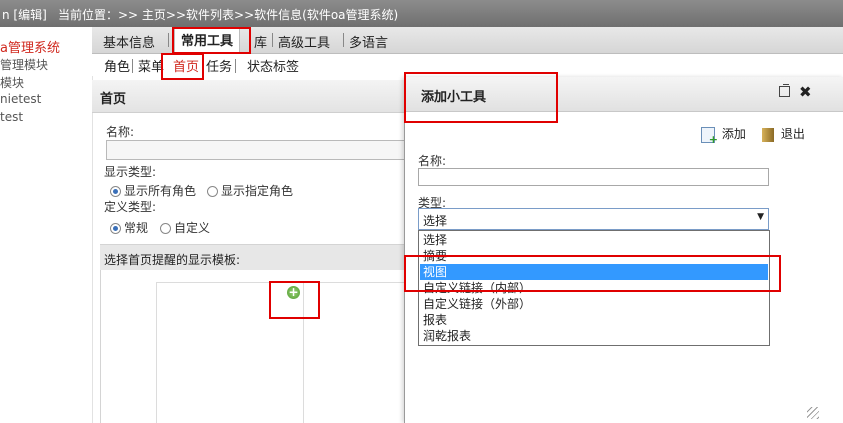 Image resolution: width=843 pixels, height=423 pixels. What do you see at coordinates (156, 352) in the screenshot?
I see `divider` at bounding box center [156, 352].